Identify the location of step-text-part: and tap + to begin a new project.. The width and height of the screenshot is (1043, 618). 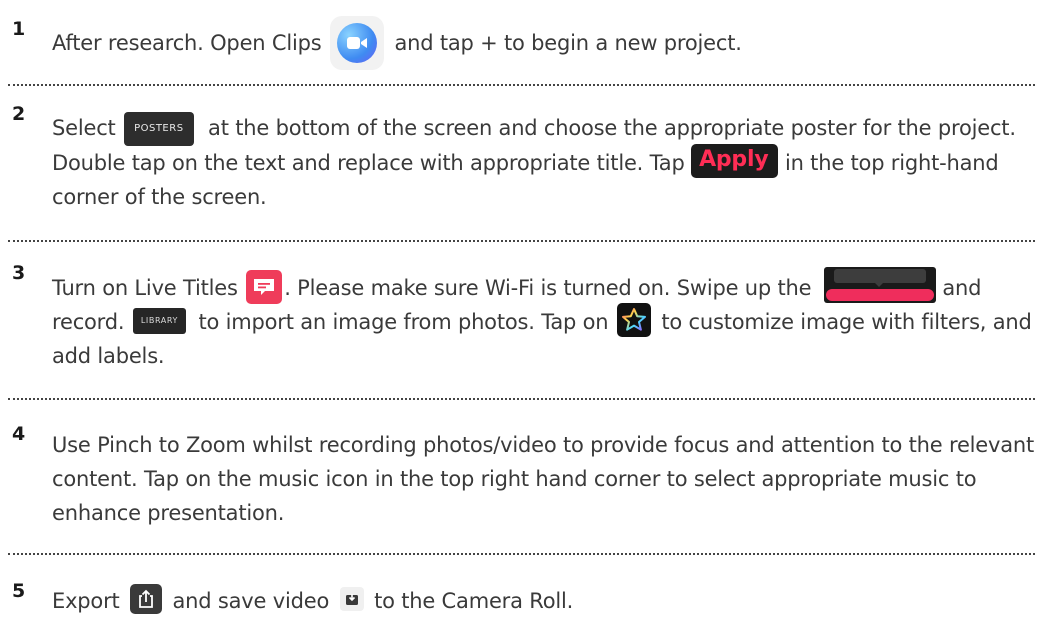
(568, 43).